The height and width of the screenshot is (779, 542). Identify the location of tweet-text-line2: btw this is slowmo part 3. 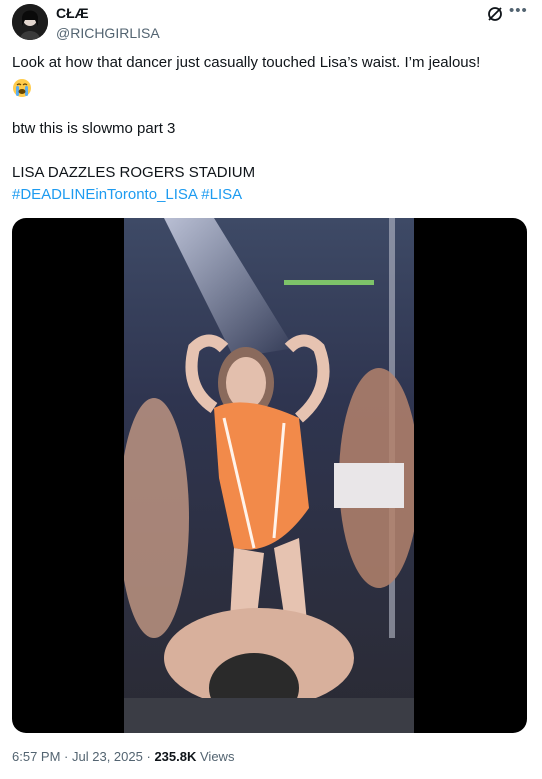
(94, 128).